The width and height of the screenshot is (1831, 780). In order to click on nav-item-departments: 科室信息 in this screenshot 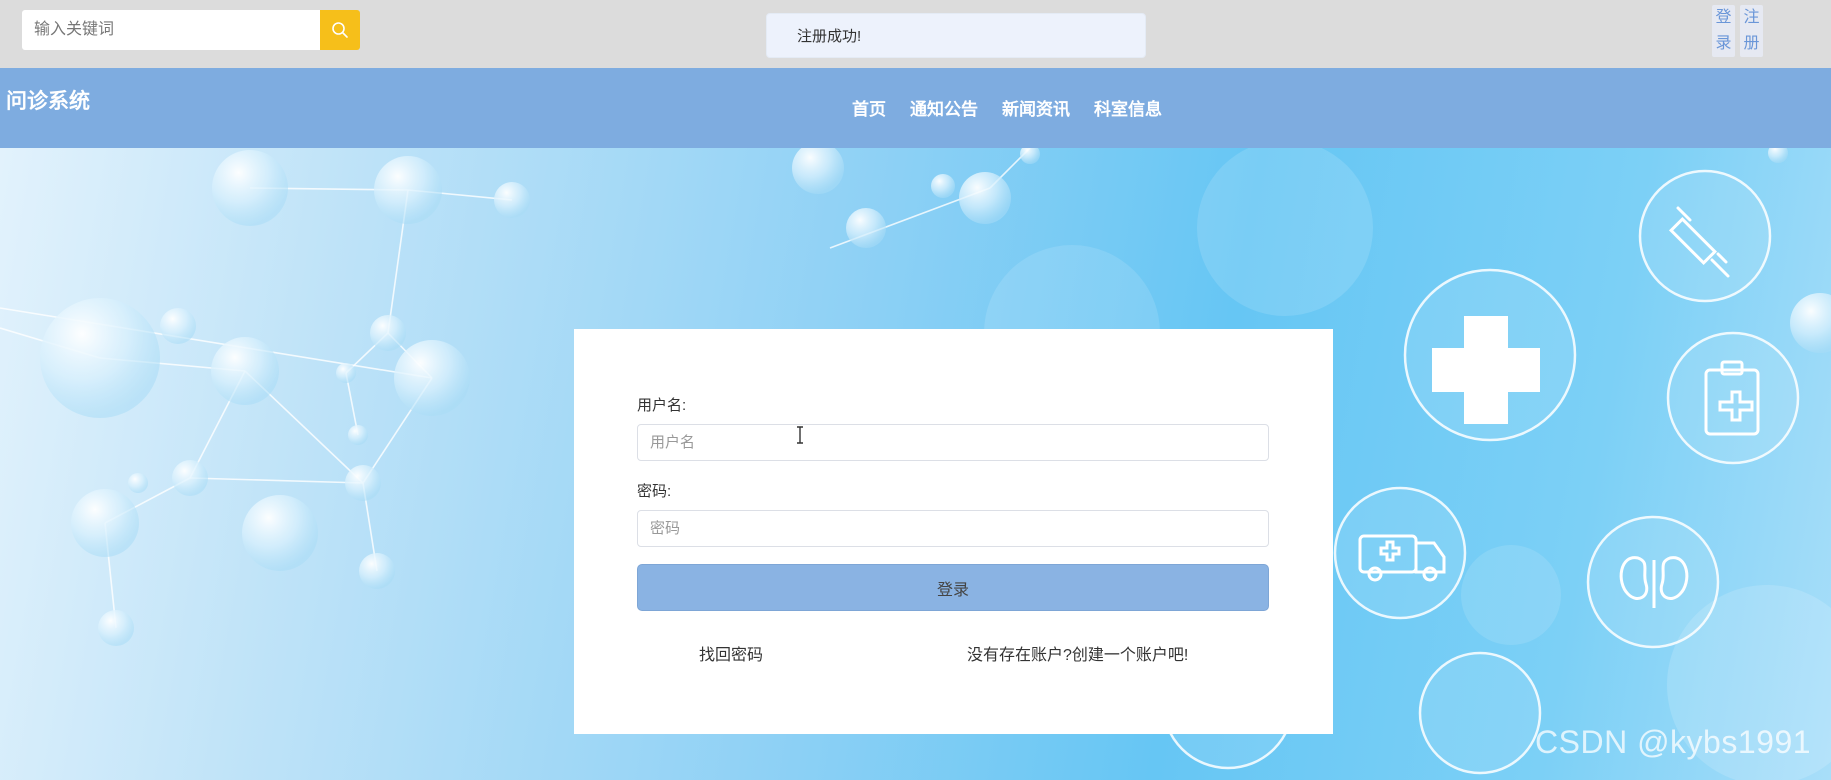, I will do `click(1128, 107)`.